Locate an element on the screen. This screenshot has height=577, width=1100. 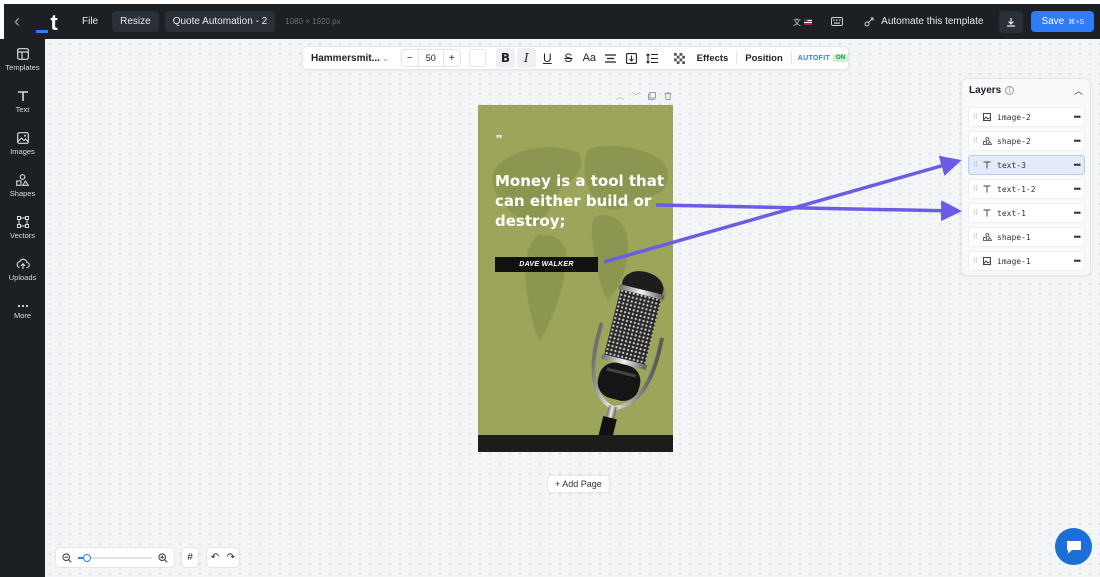
vertical-align-icon is located at coordinates (631, 58).